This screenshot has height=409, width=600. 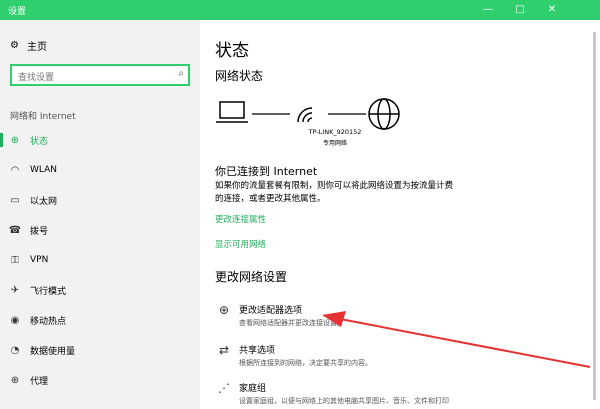 What do you see at coordinates (15, 380) in the screenshot?
I see `proxy-icon: ⊕` at bounding box center [15, 380].